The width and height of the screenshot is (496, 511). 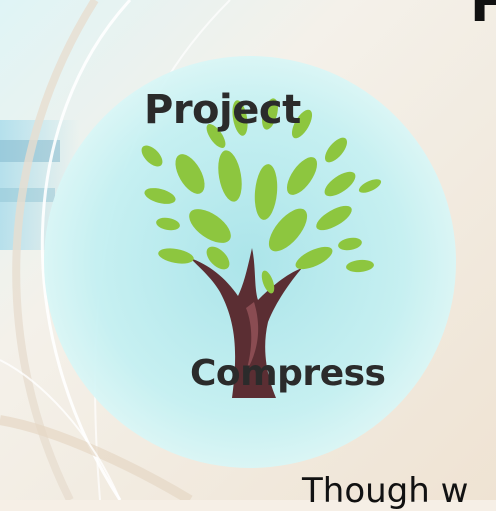 I want to click on slide-heading-fragment: F, so click(x=483, y=17).